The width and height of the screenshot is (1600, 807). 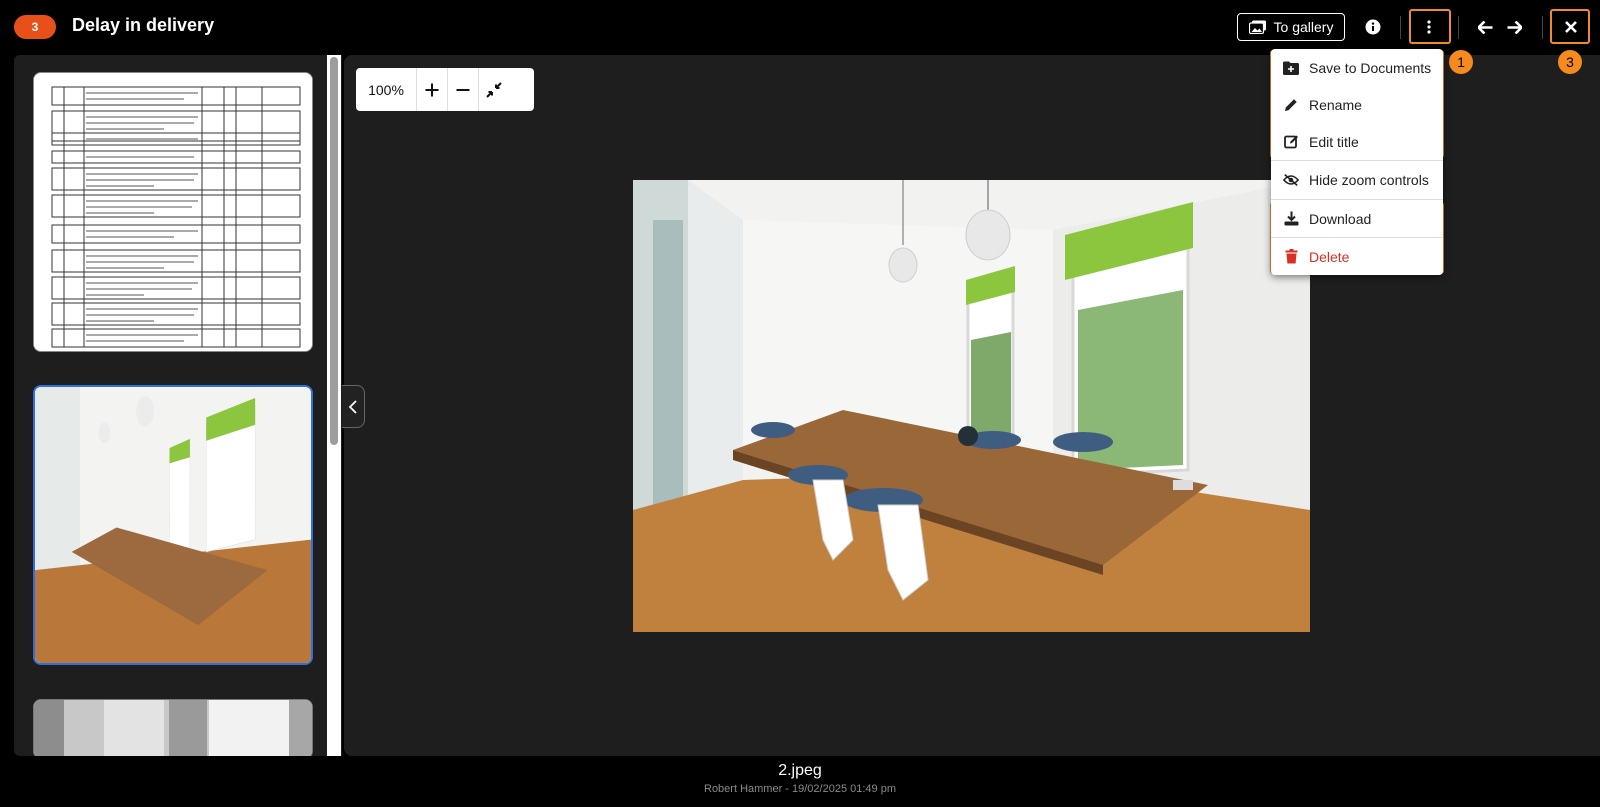 I want to click on menu-item-edit-title: Edit title, so click(x=1357, y=141).